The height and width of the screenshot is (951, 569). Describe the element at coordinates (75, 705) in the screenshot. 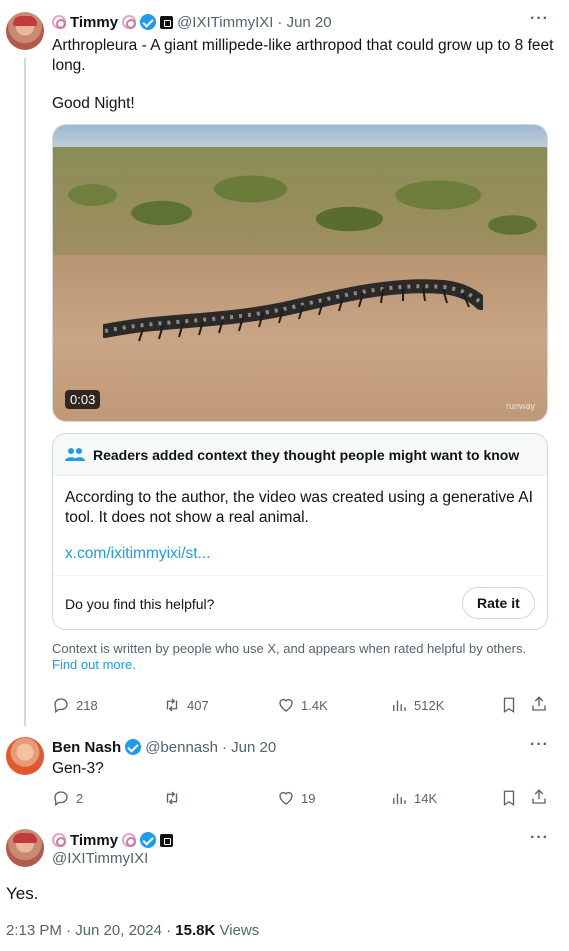

I see `reply-button: 218` at that location.